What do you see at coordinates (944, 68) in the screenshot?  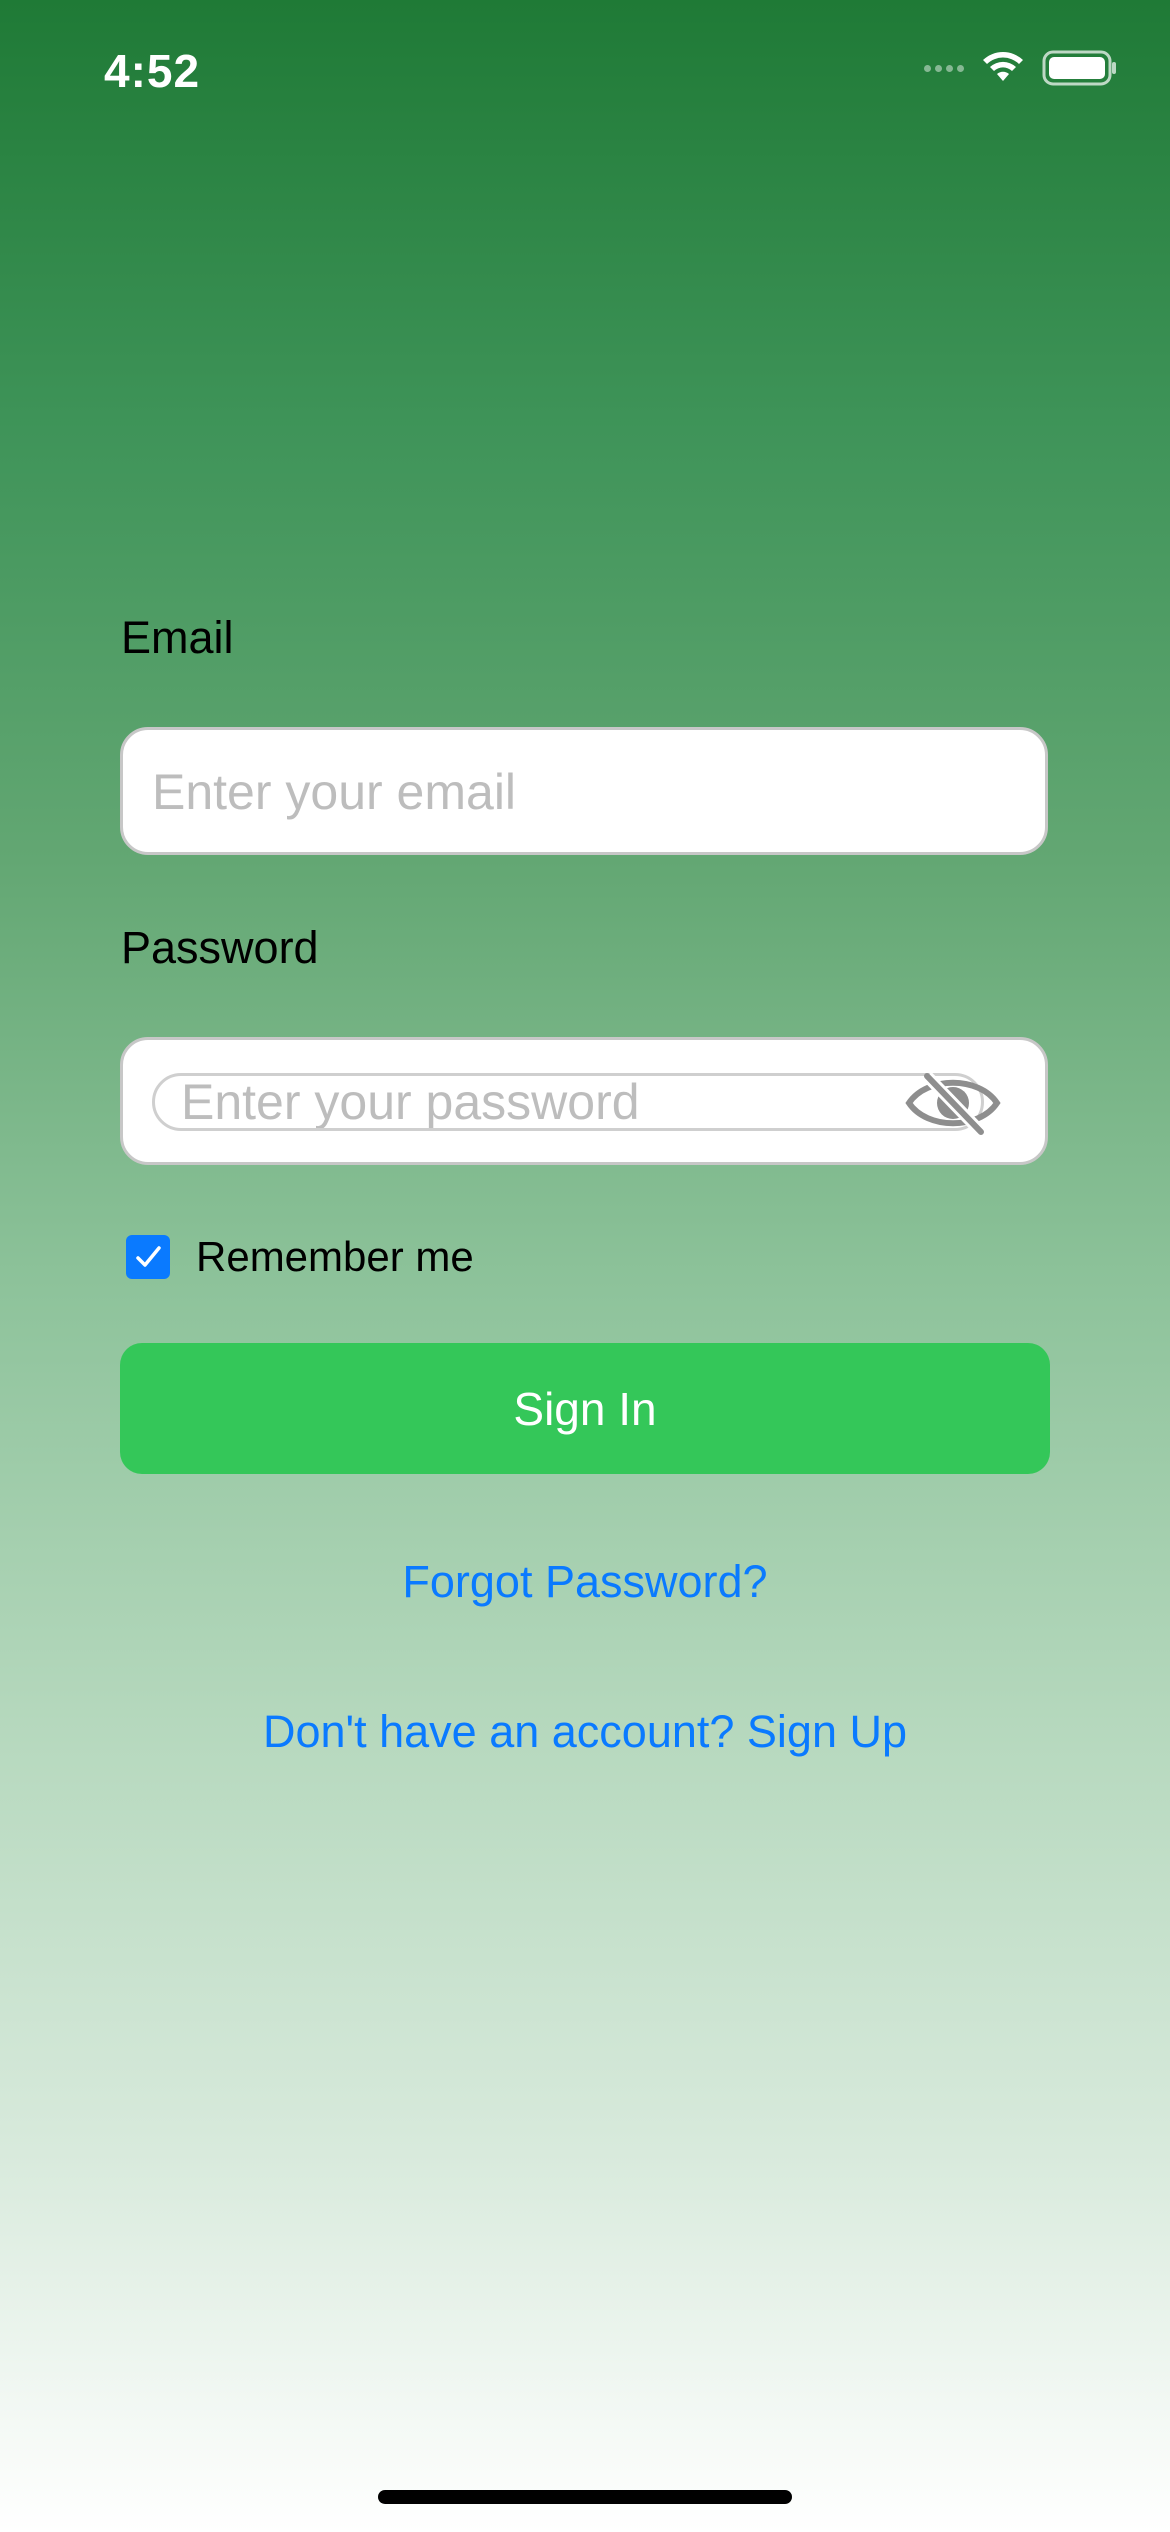 I see `cellular-signal-icon` at bounding box center [944, 68].